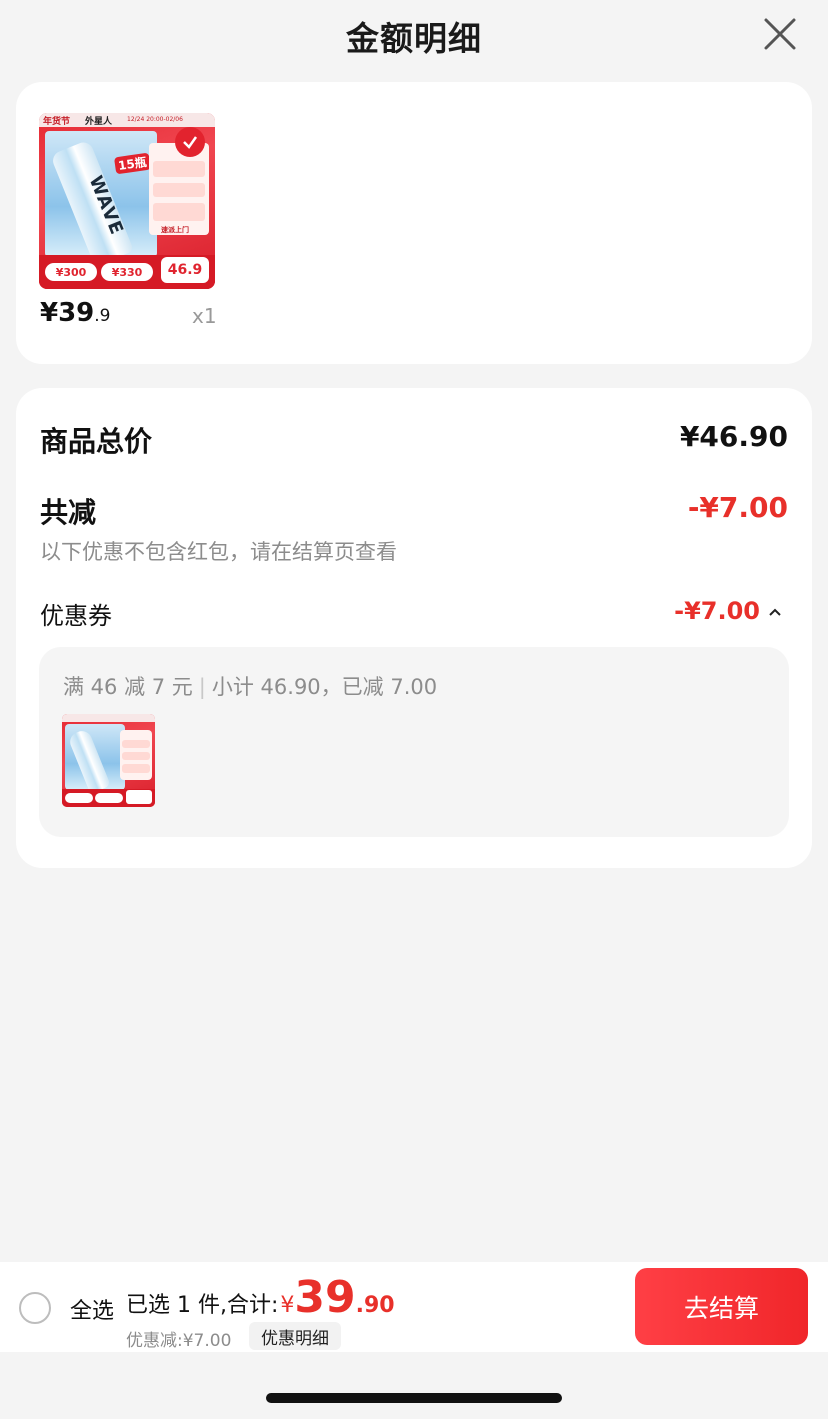 Image resolution: width=828 pixels, height=1419 pixels. I want to click on coupon-rule: 满 46 减 7 元, so click(128, 687).